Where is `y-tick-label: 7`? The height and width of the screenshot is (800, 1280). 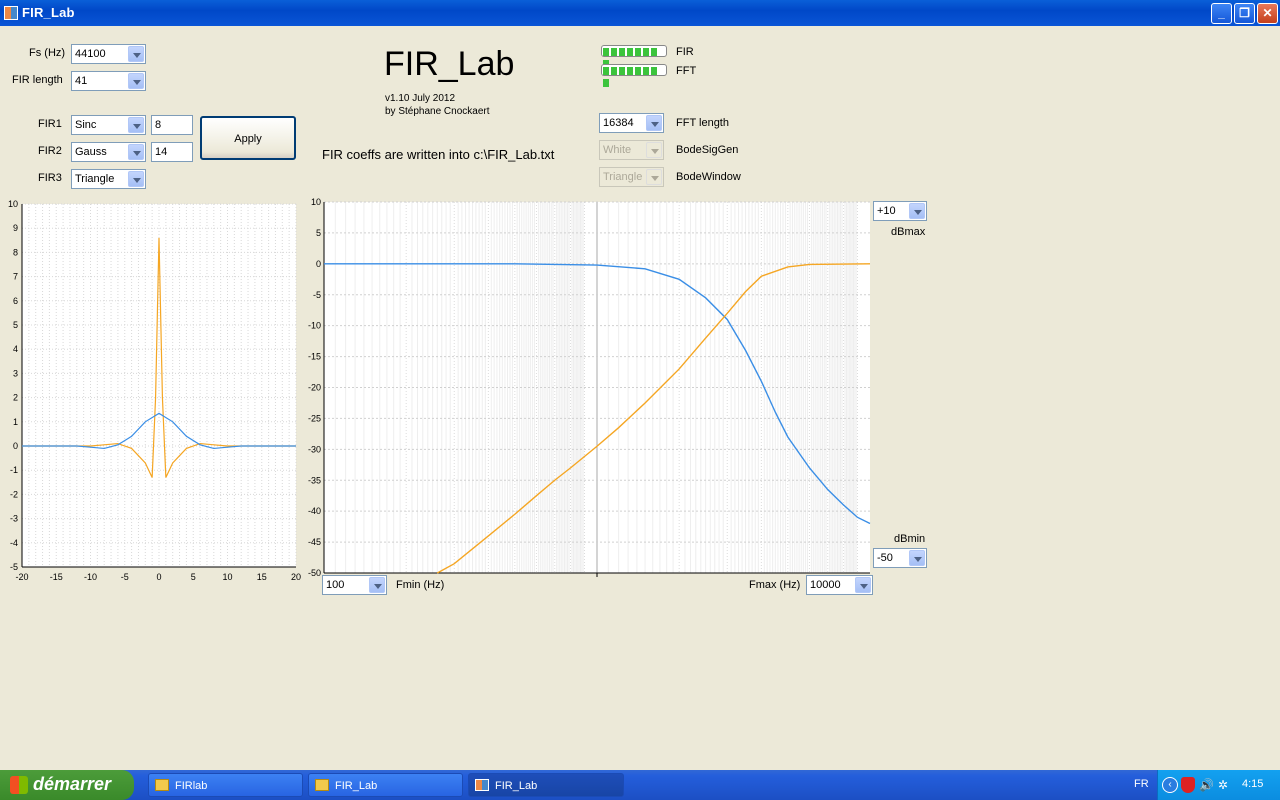
y-tick-label: 7 is located at coordinates (15, 277).